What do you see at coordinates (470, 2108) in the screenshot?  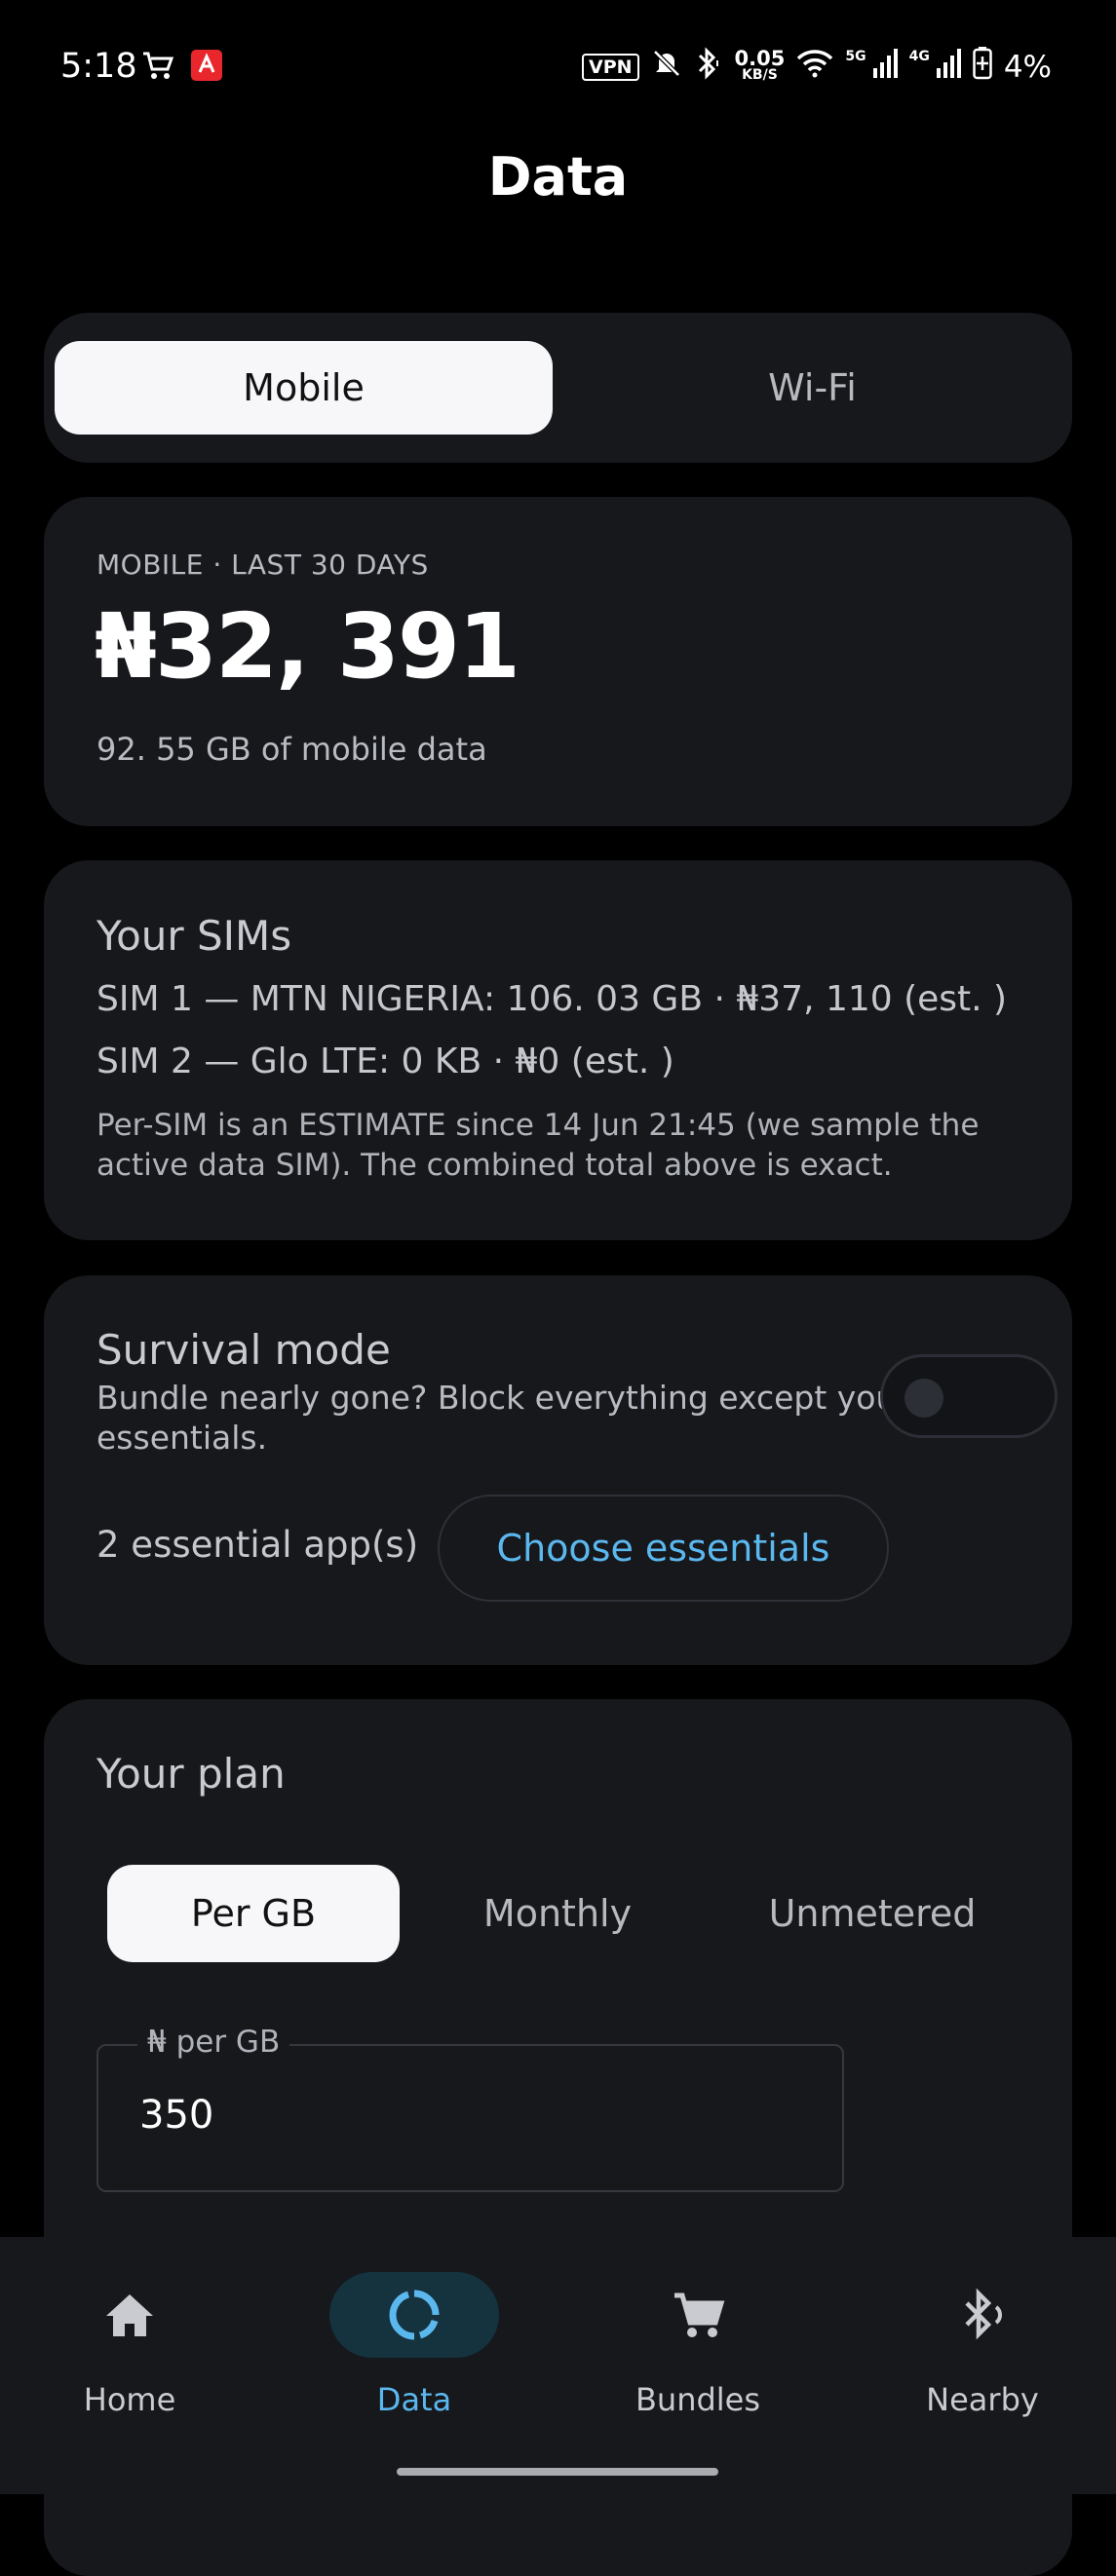 I see `price-per-gb-field: ₦ per GB 350` at bounding box center [470, 2108].